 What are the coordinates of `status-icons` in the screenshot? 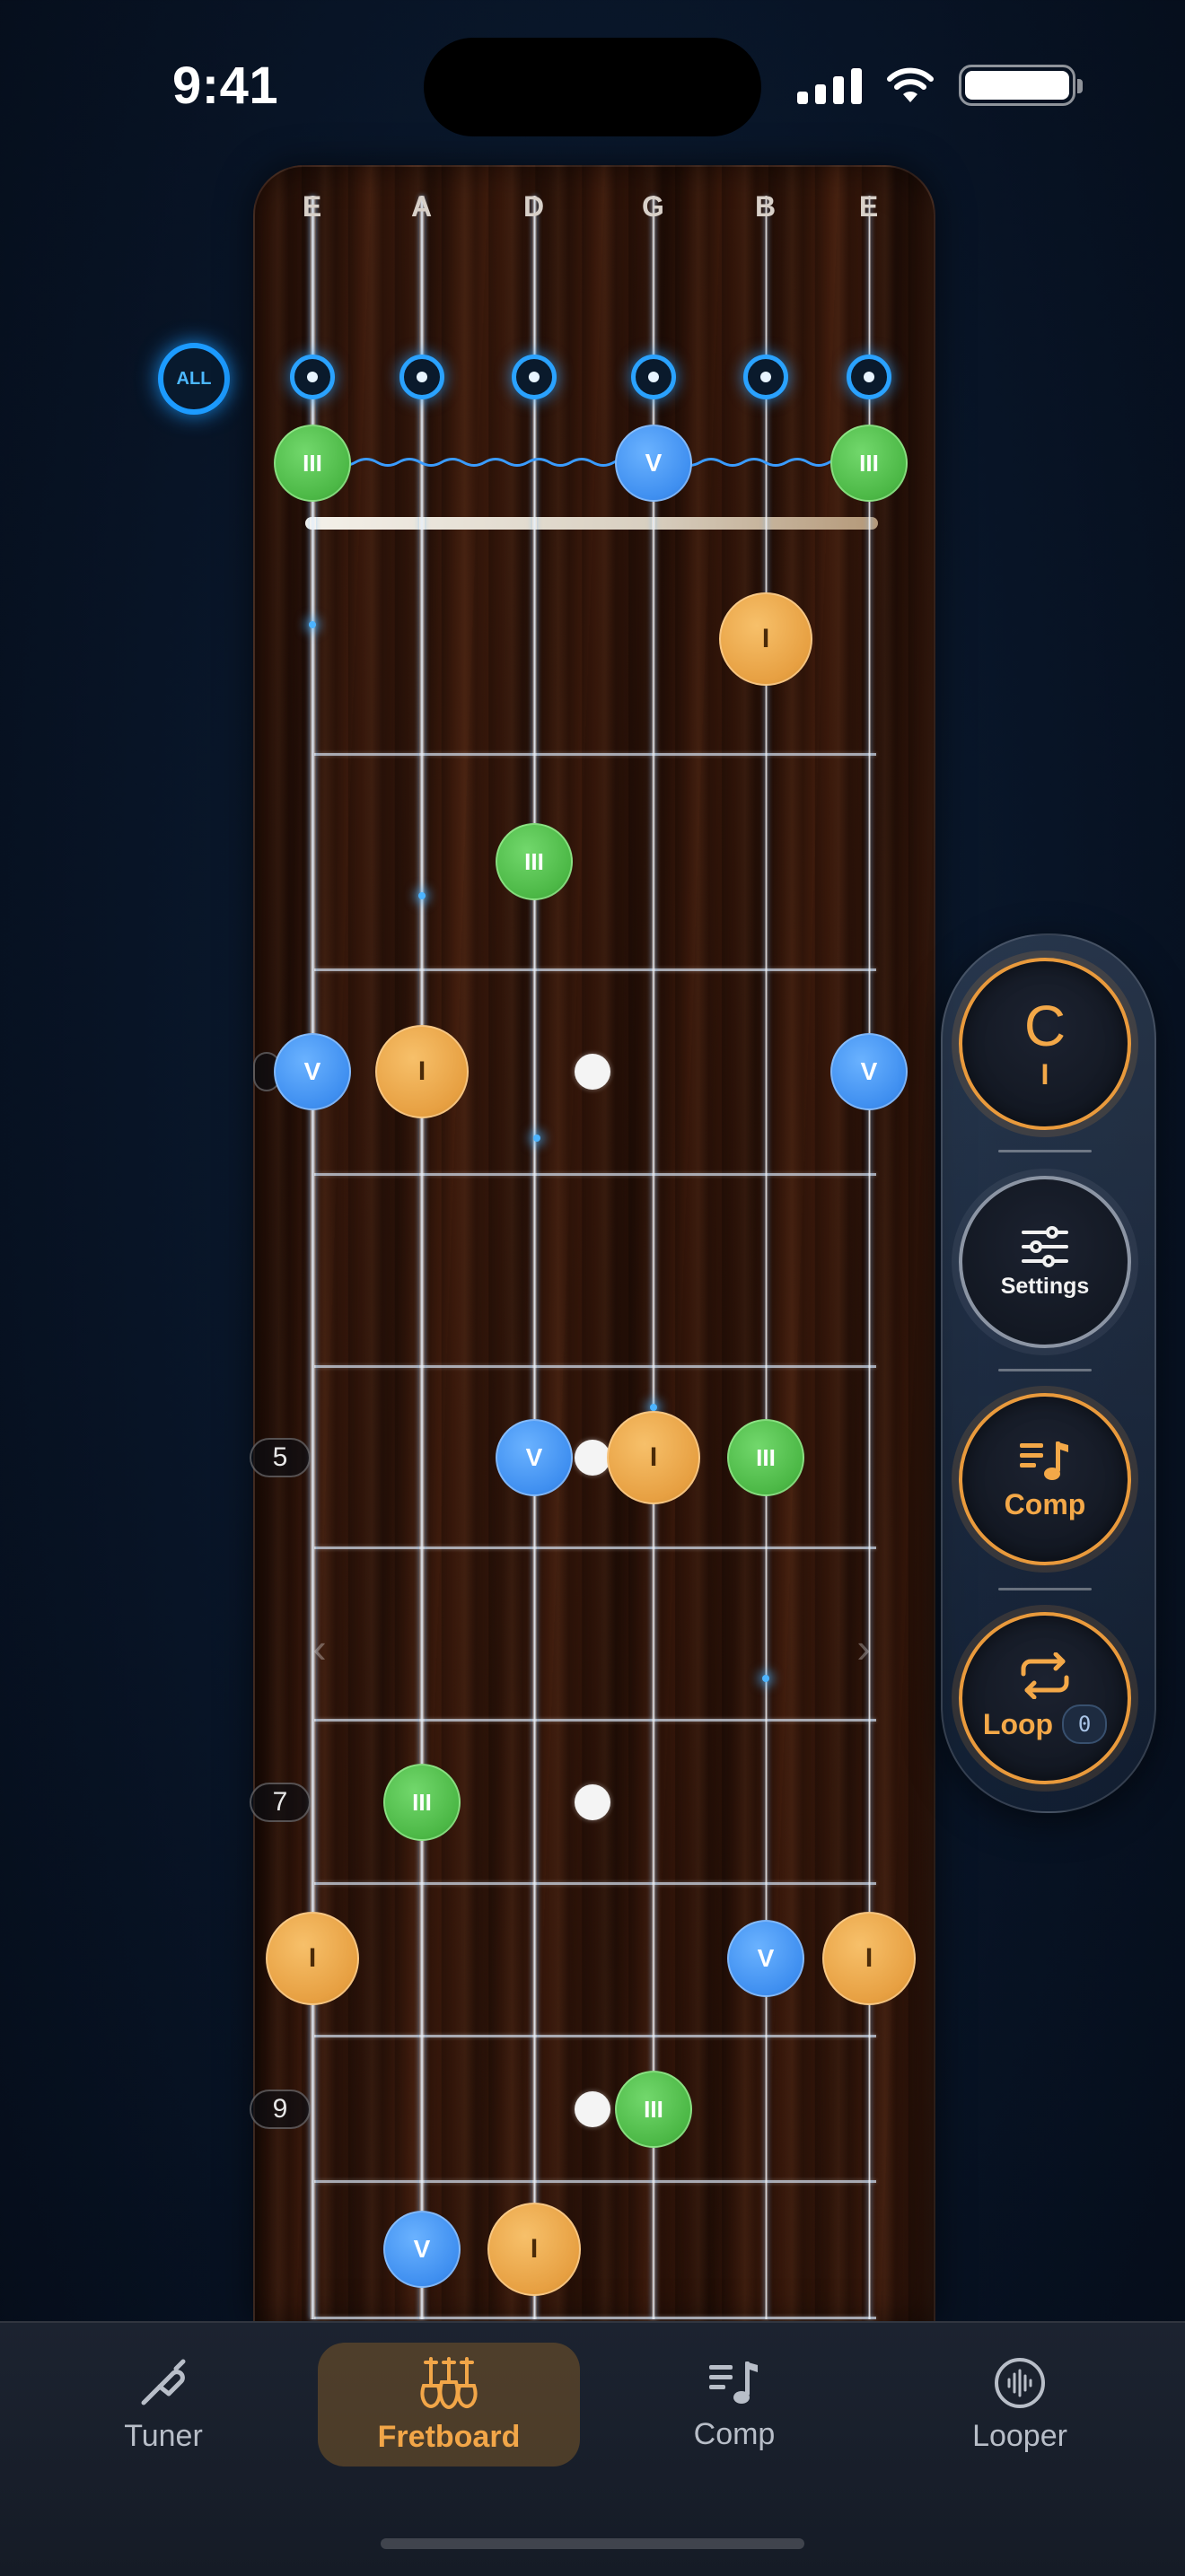 It's located at (940, 85).